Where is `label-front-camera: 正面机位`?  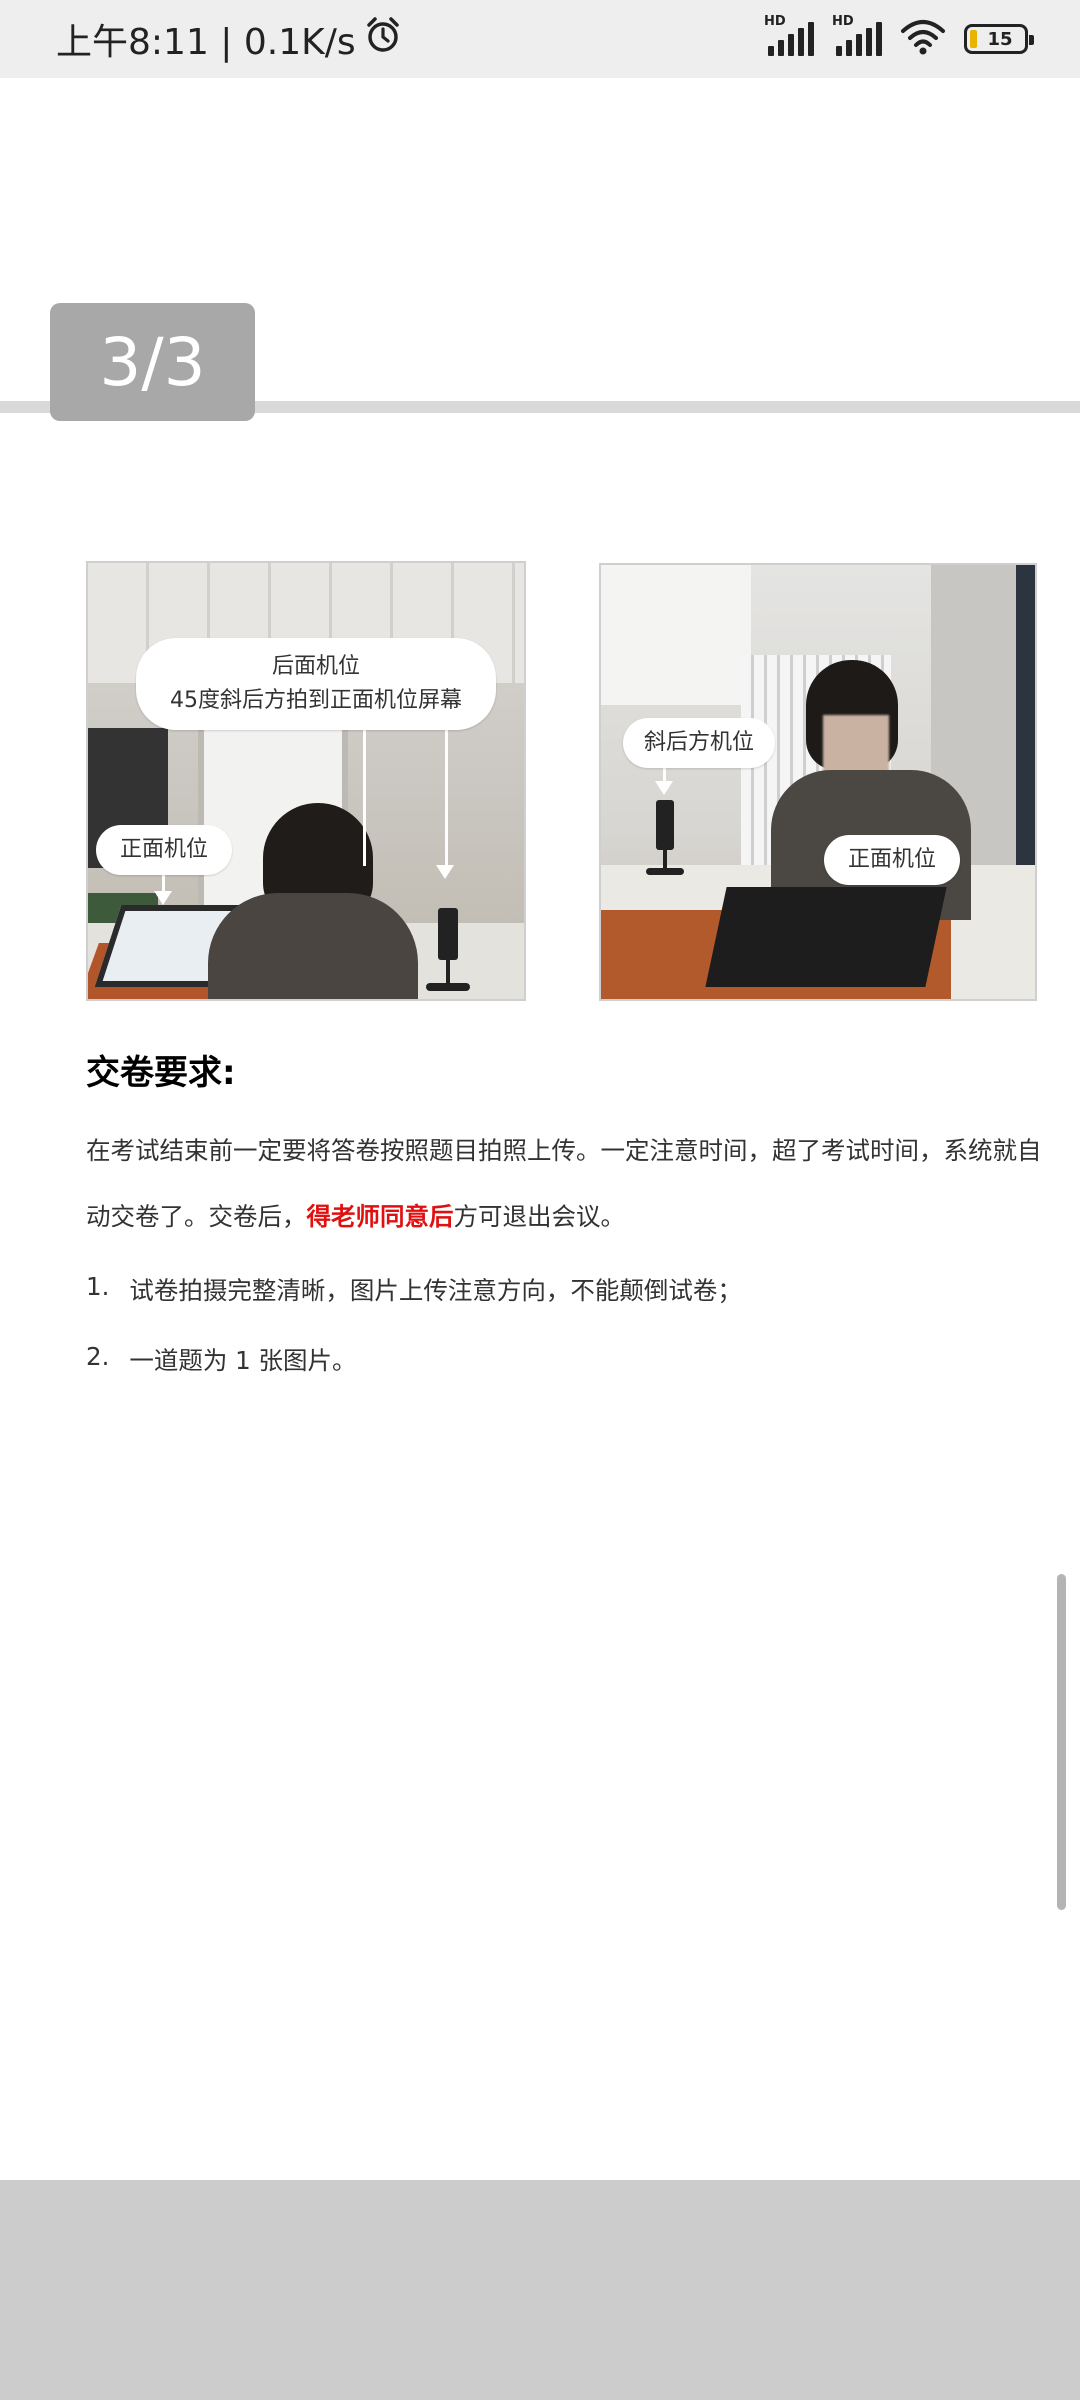
label-front-camera: 正面机位 is located at coordinates (164, 850).